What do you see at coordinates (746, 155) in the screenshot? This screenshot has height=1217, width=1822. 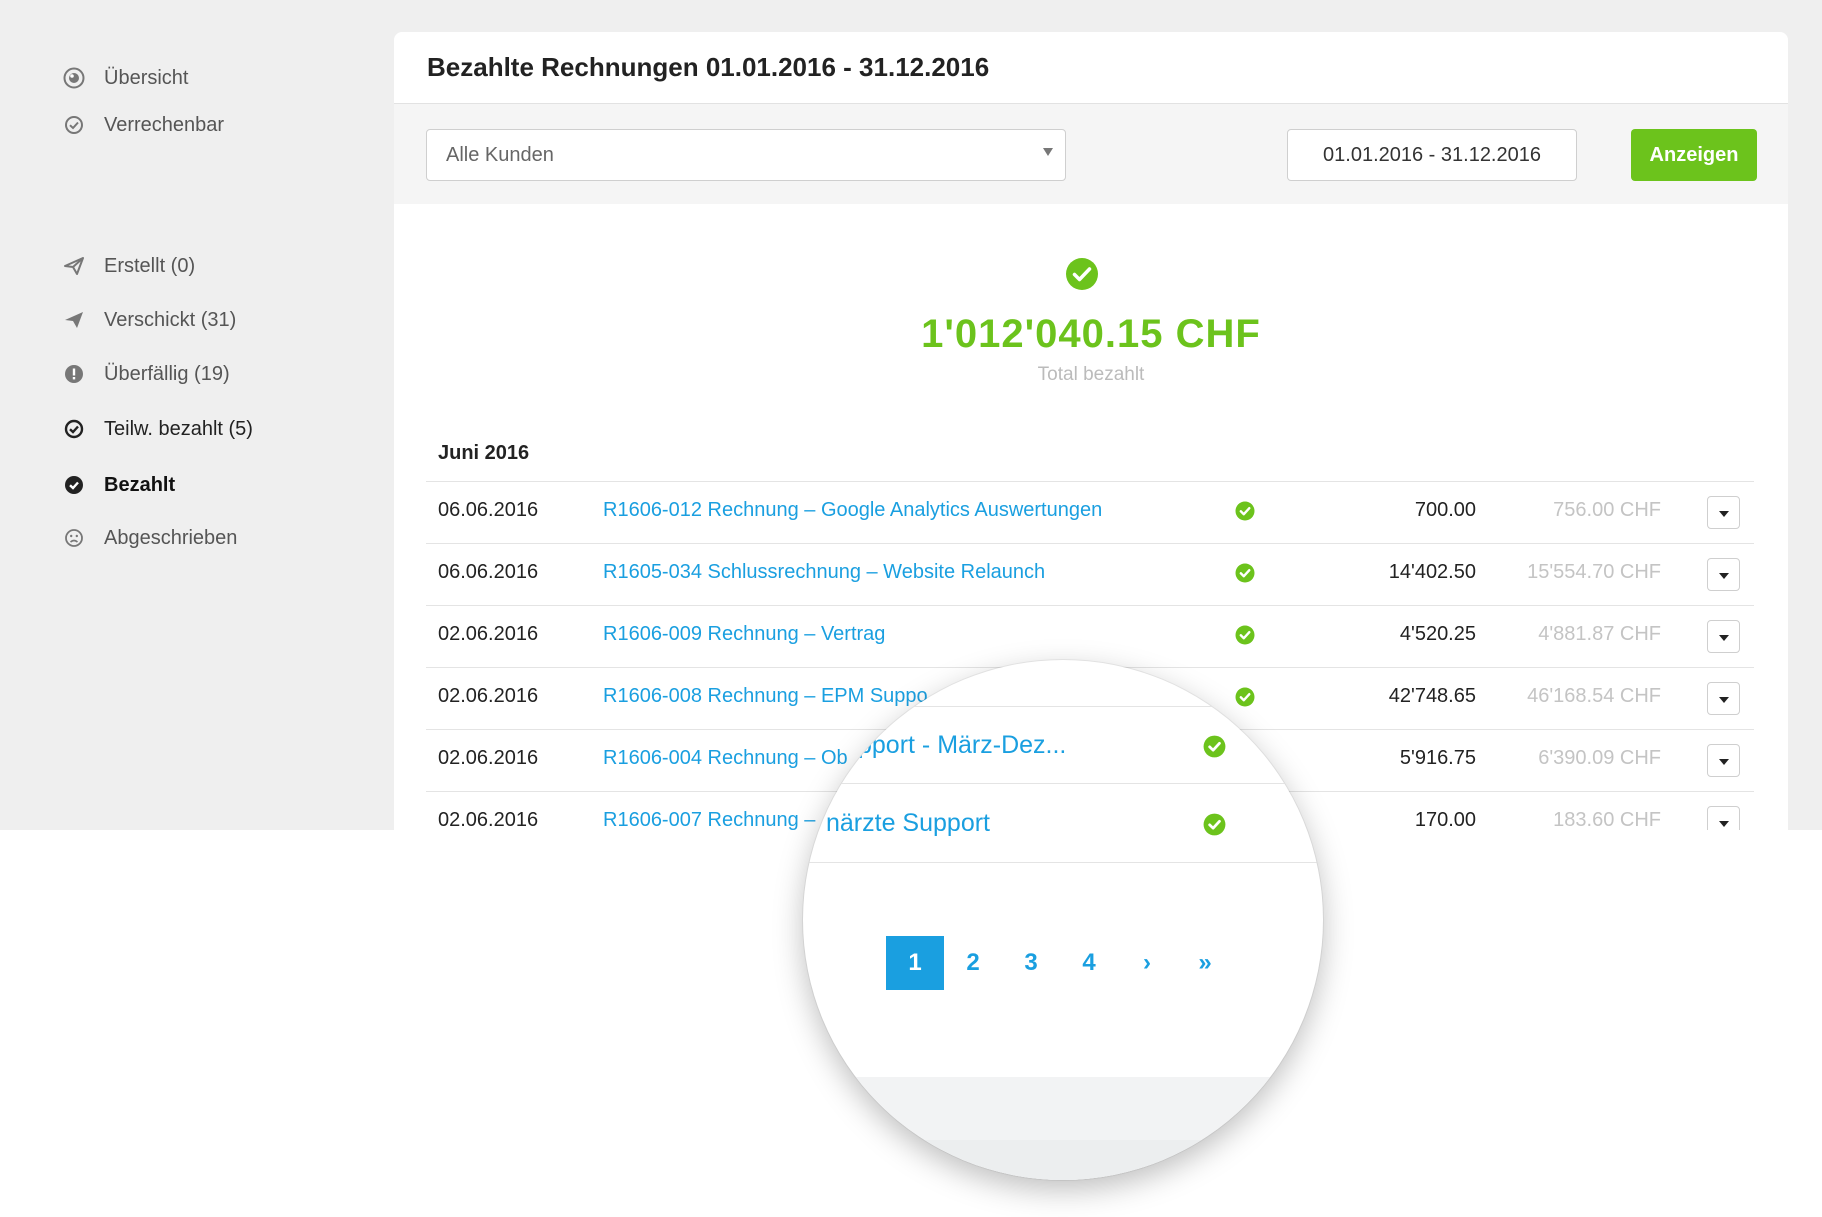 I see `customer-select: Alle Kunden` at bounding box center [746, 155].